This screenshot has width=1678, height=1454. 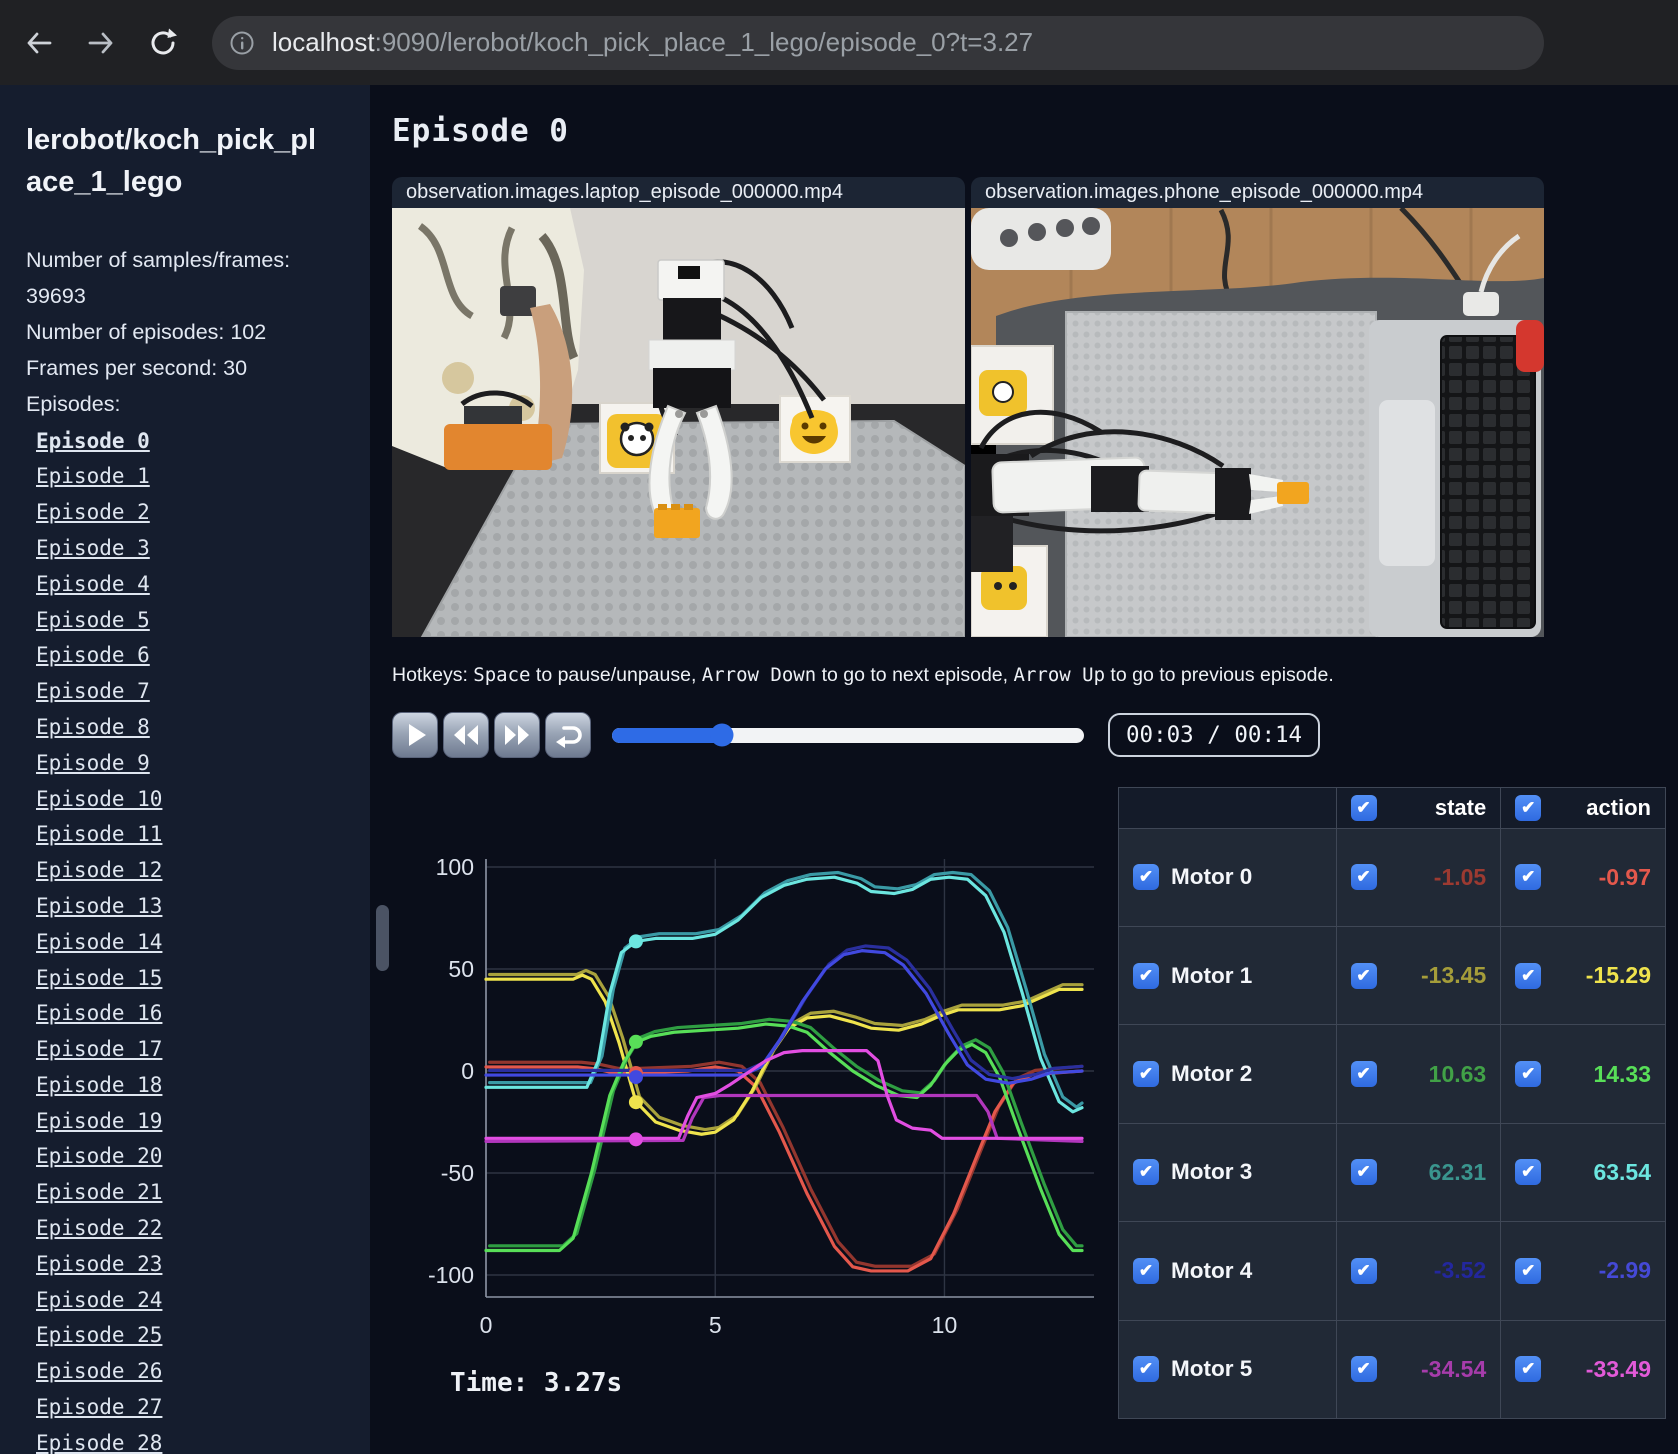 I want to click on seek-slider-fill, so click(x=667, y=735).